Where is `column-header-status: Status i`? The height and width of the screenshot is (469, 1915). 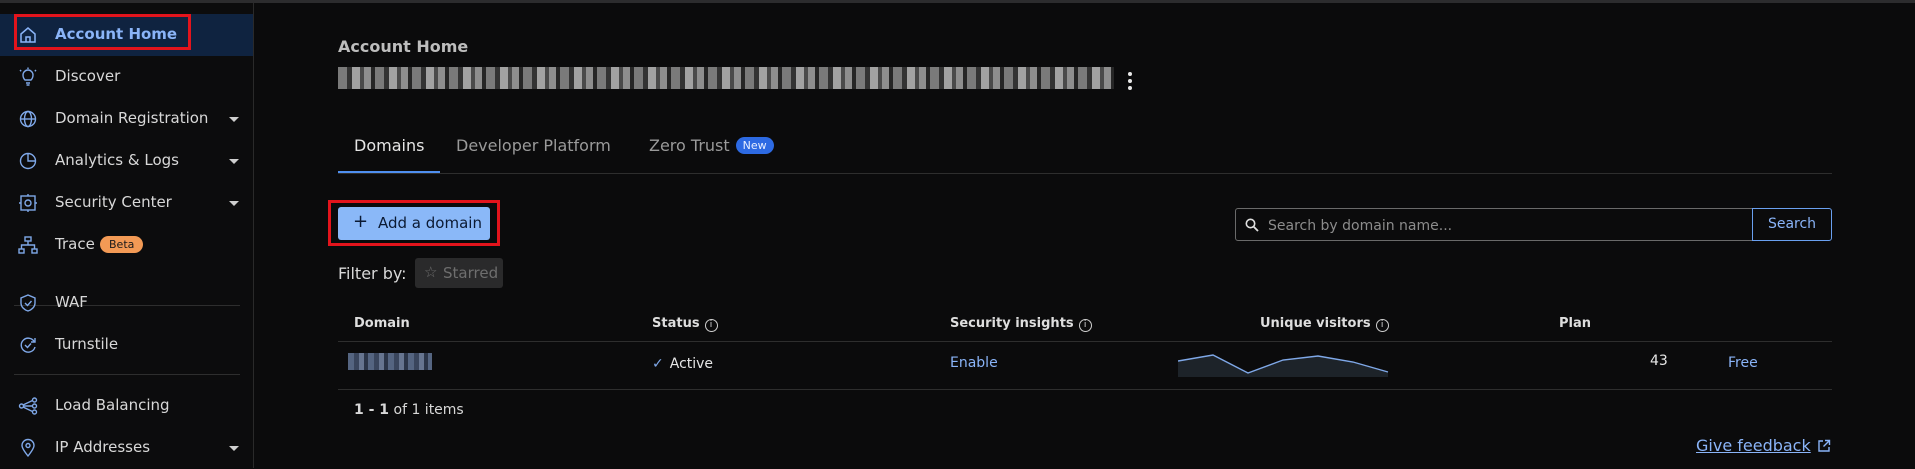 column-header-status: Status i is located at coordinates (685, 324).